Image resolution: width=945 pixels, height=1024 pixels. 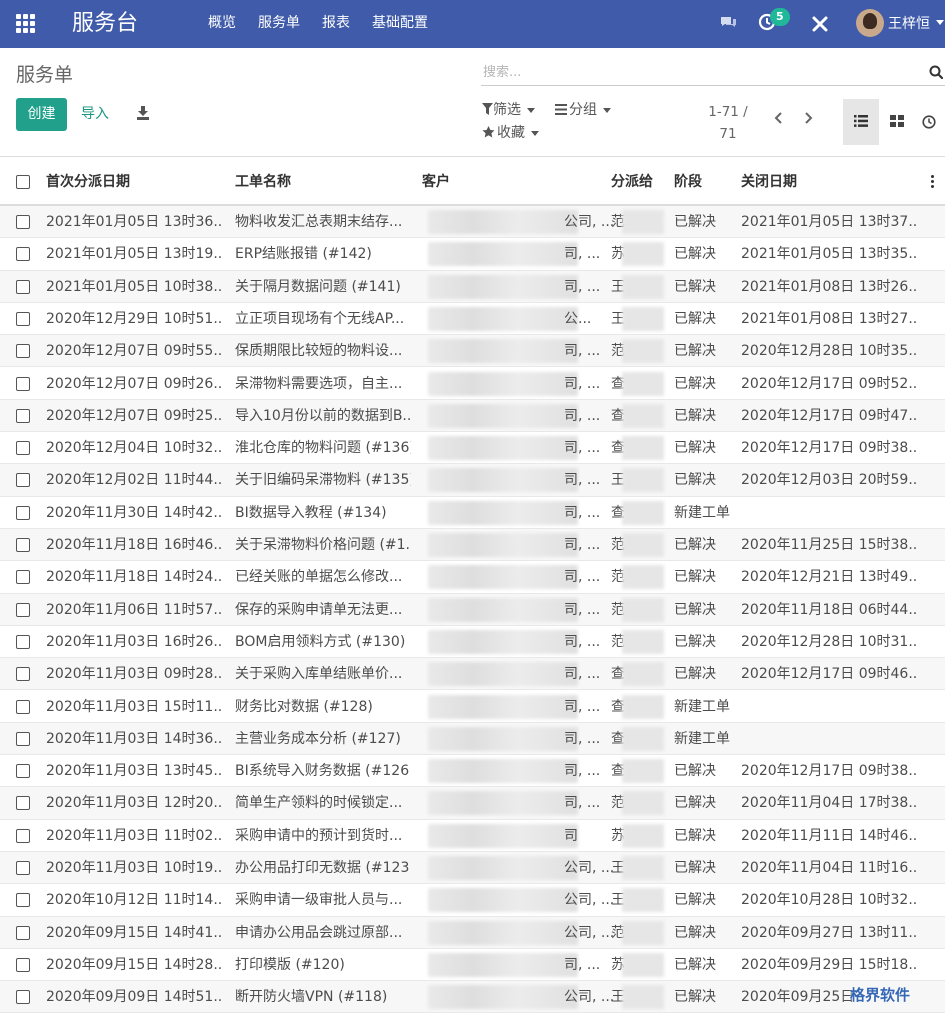 What do you see at coordinates (861, 122) in the screenshot?
I see `list-view-button` at bounding box center [861, 122].